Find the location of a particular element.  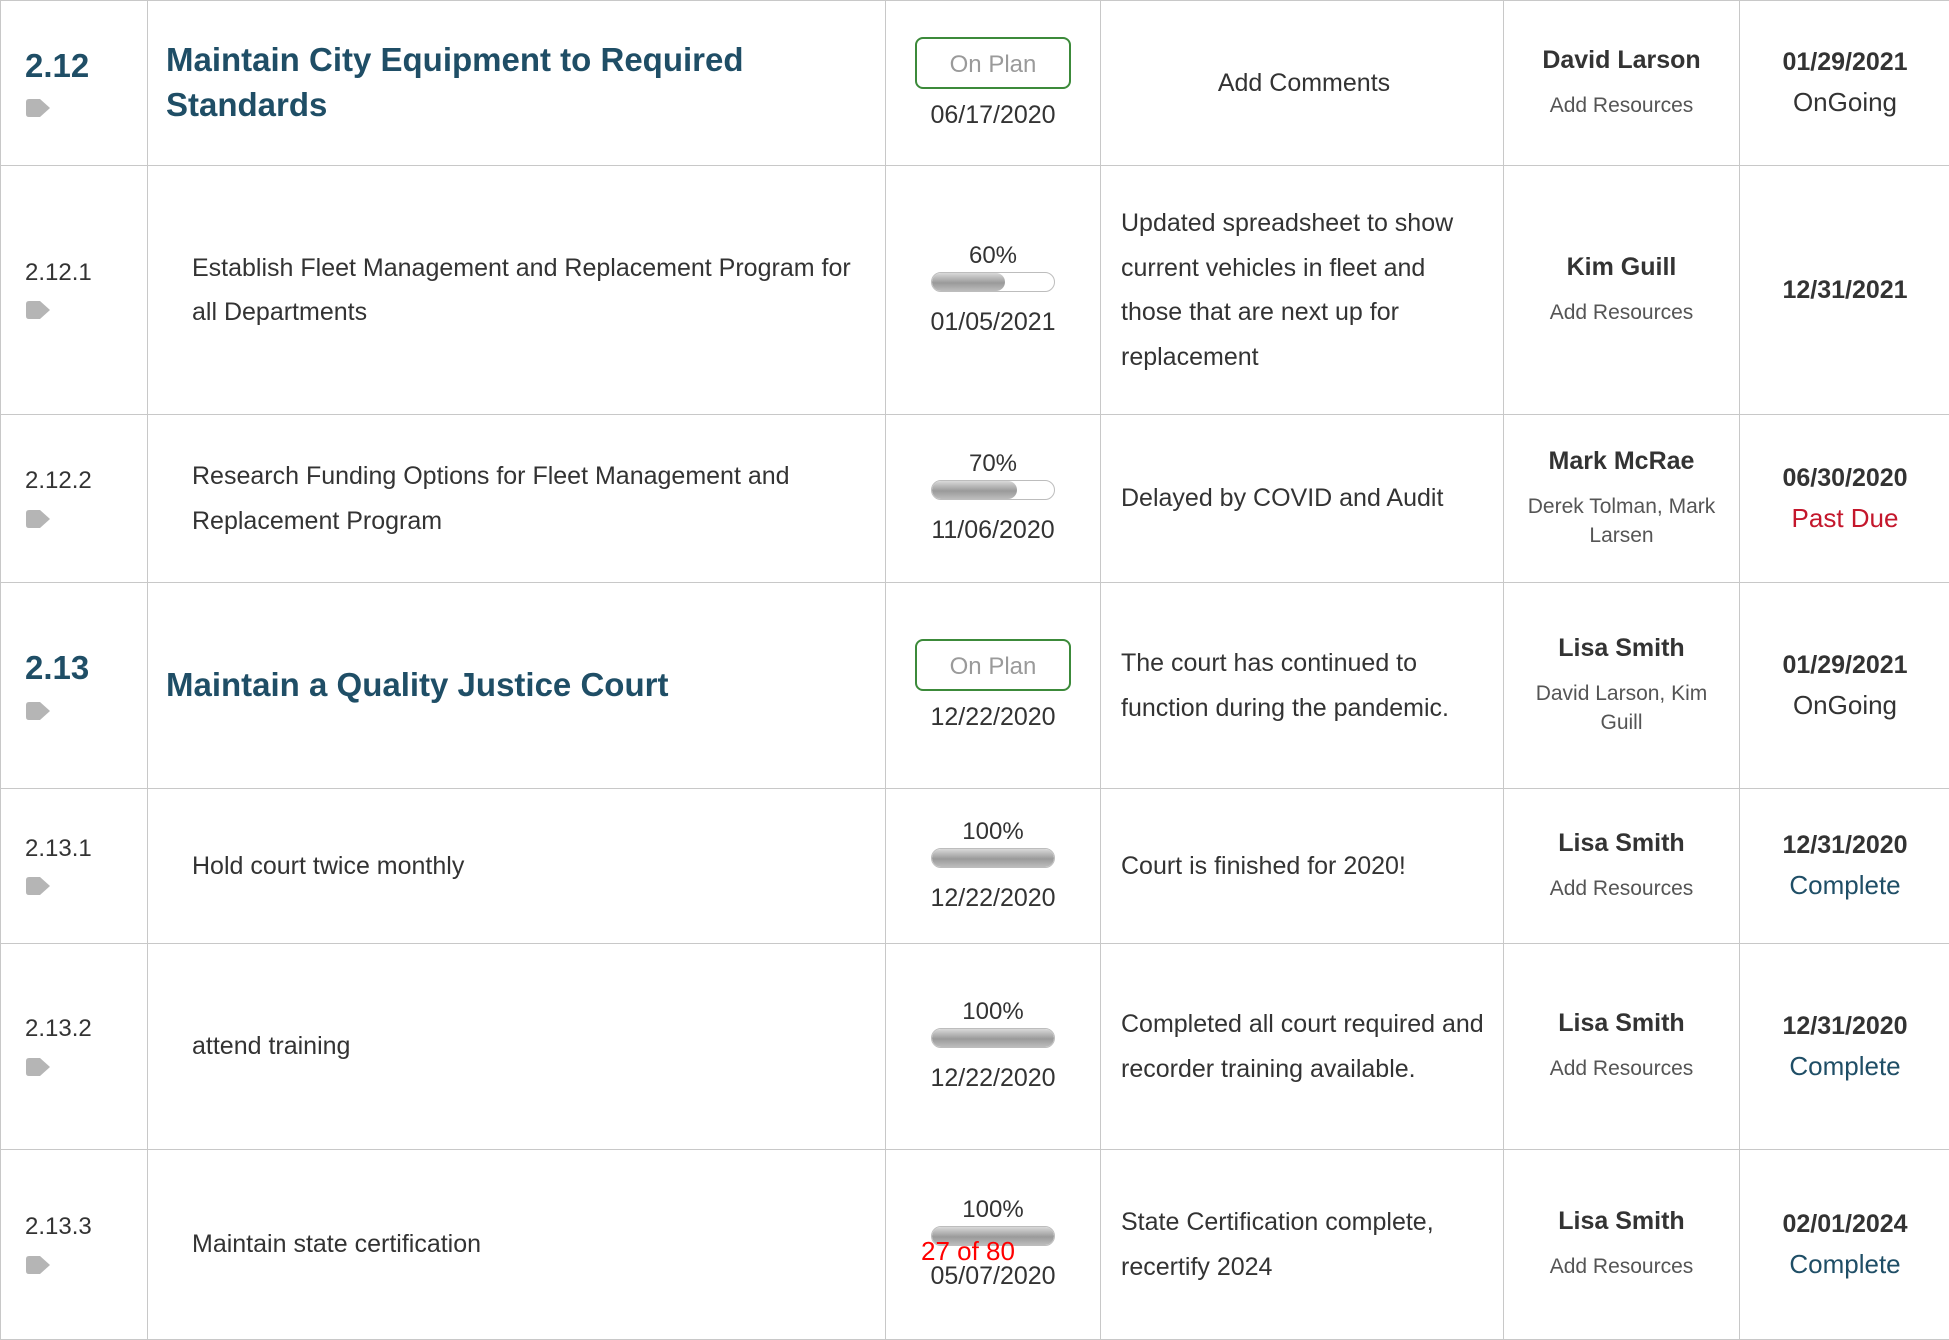

status-date: 01/05/2021 is located at coordinates (993, 322).